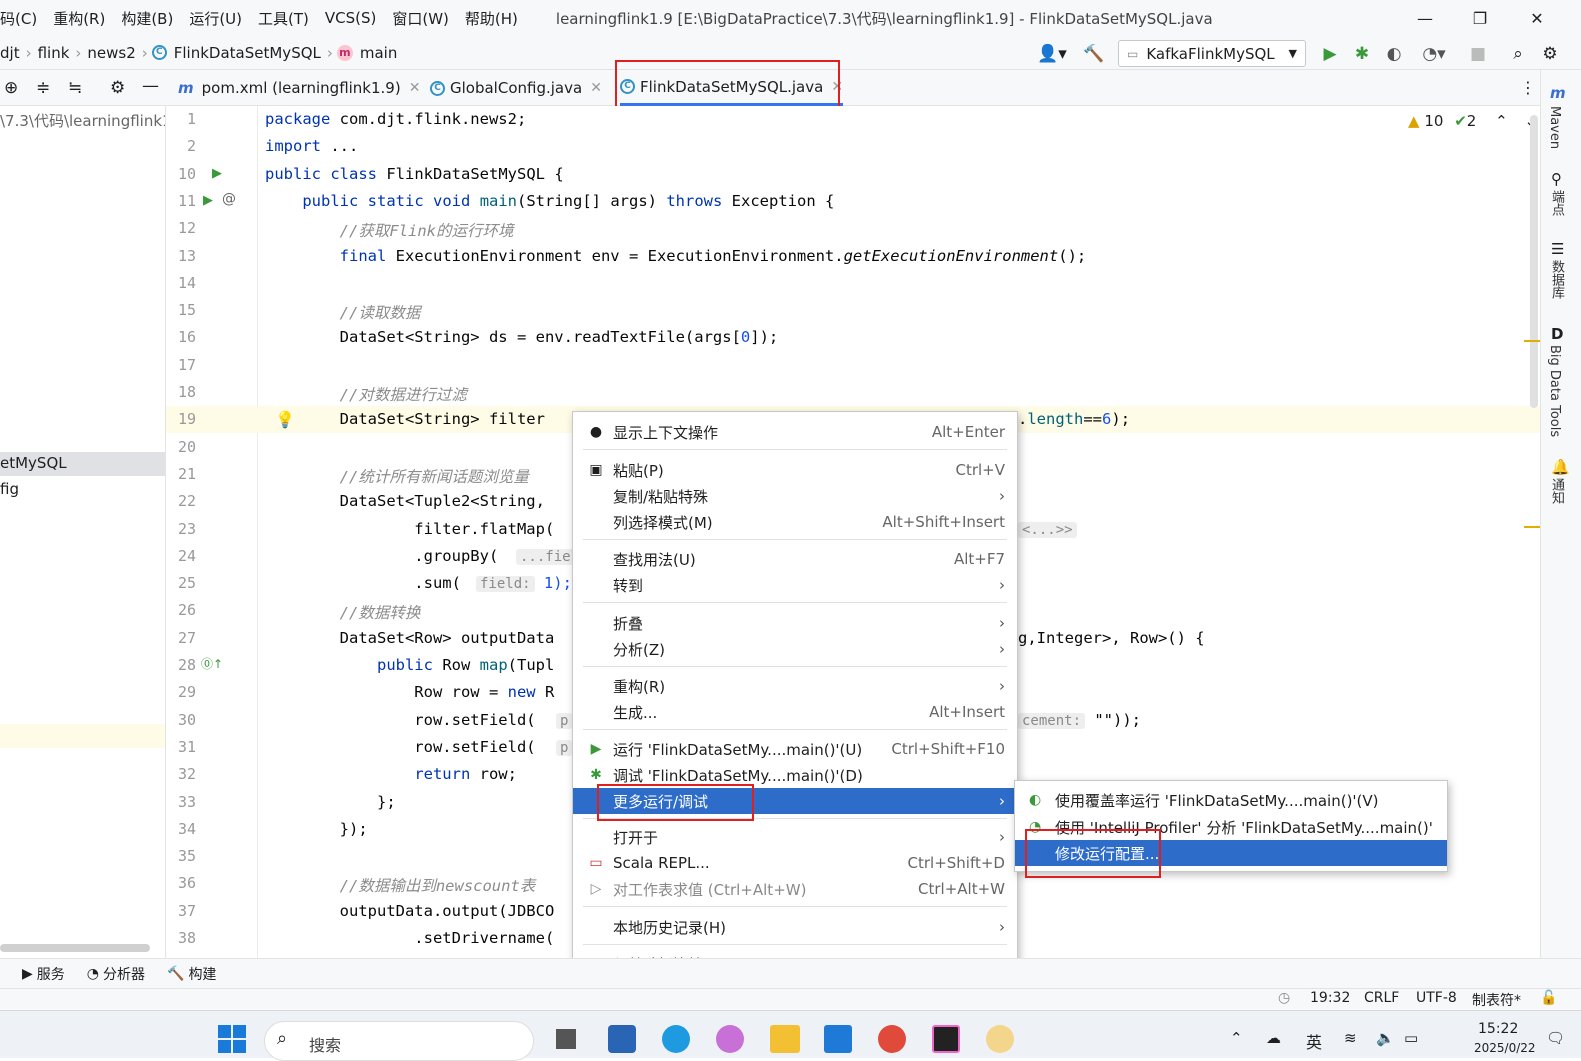 The width and height of the screenshot is (1581, 1061). Describe the element at coordinates (1434, 54) in the screenshot. I see `profiler-icon: ◔▾` at that location.